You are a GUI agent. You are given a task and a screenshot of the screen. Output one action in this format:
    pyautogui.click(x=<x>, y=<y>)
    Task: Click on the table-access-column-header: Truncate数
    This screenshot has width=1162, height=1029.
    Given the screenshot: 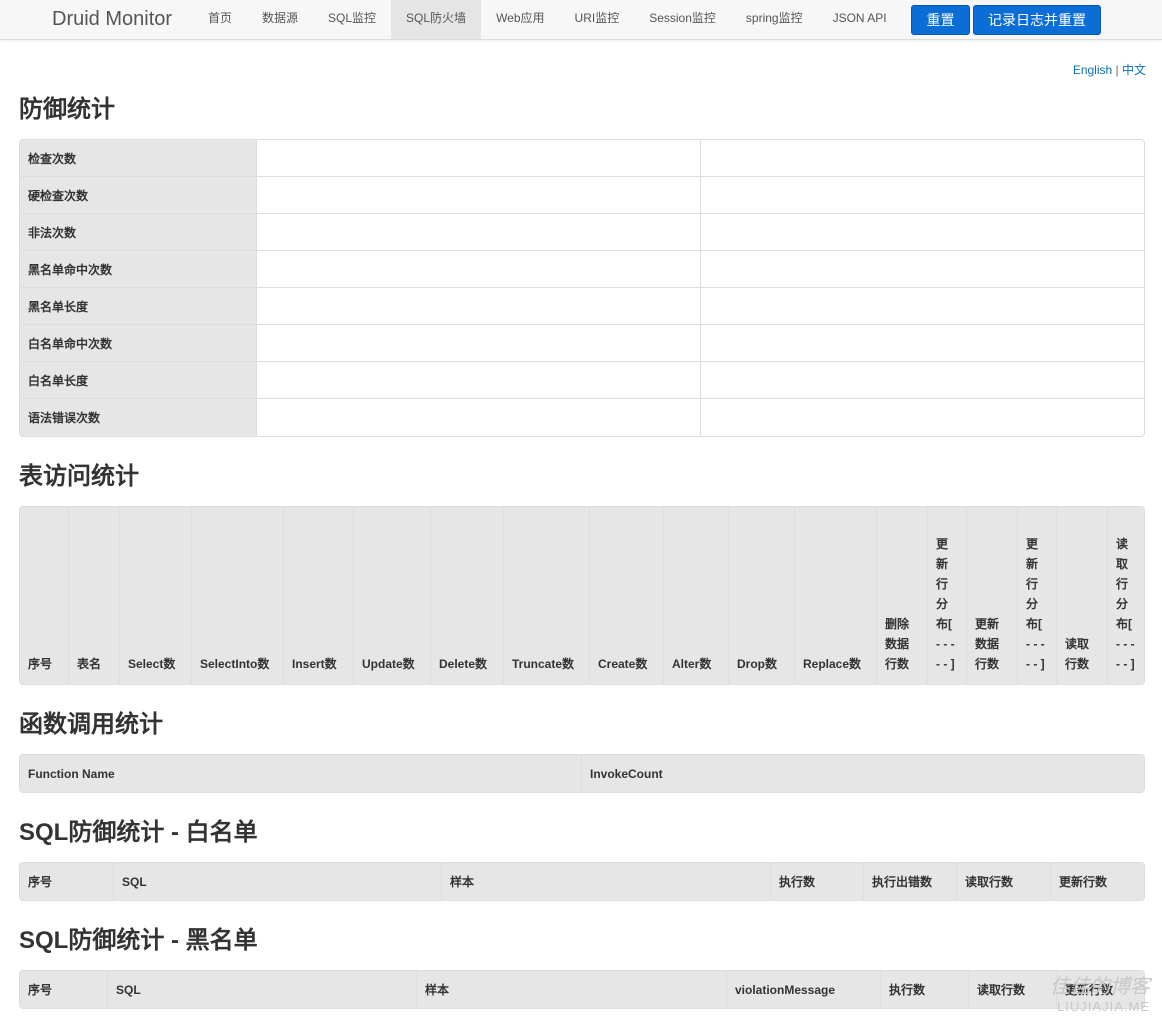 What is the action you would take?
    pyautogui.click(x=547, y=595)
    